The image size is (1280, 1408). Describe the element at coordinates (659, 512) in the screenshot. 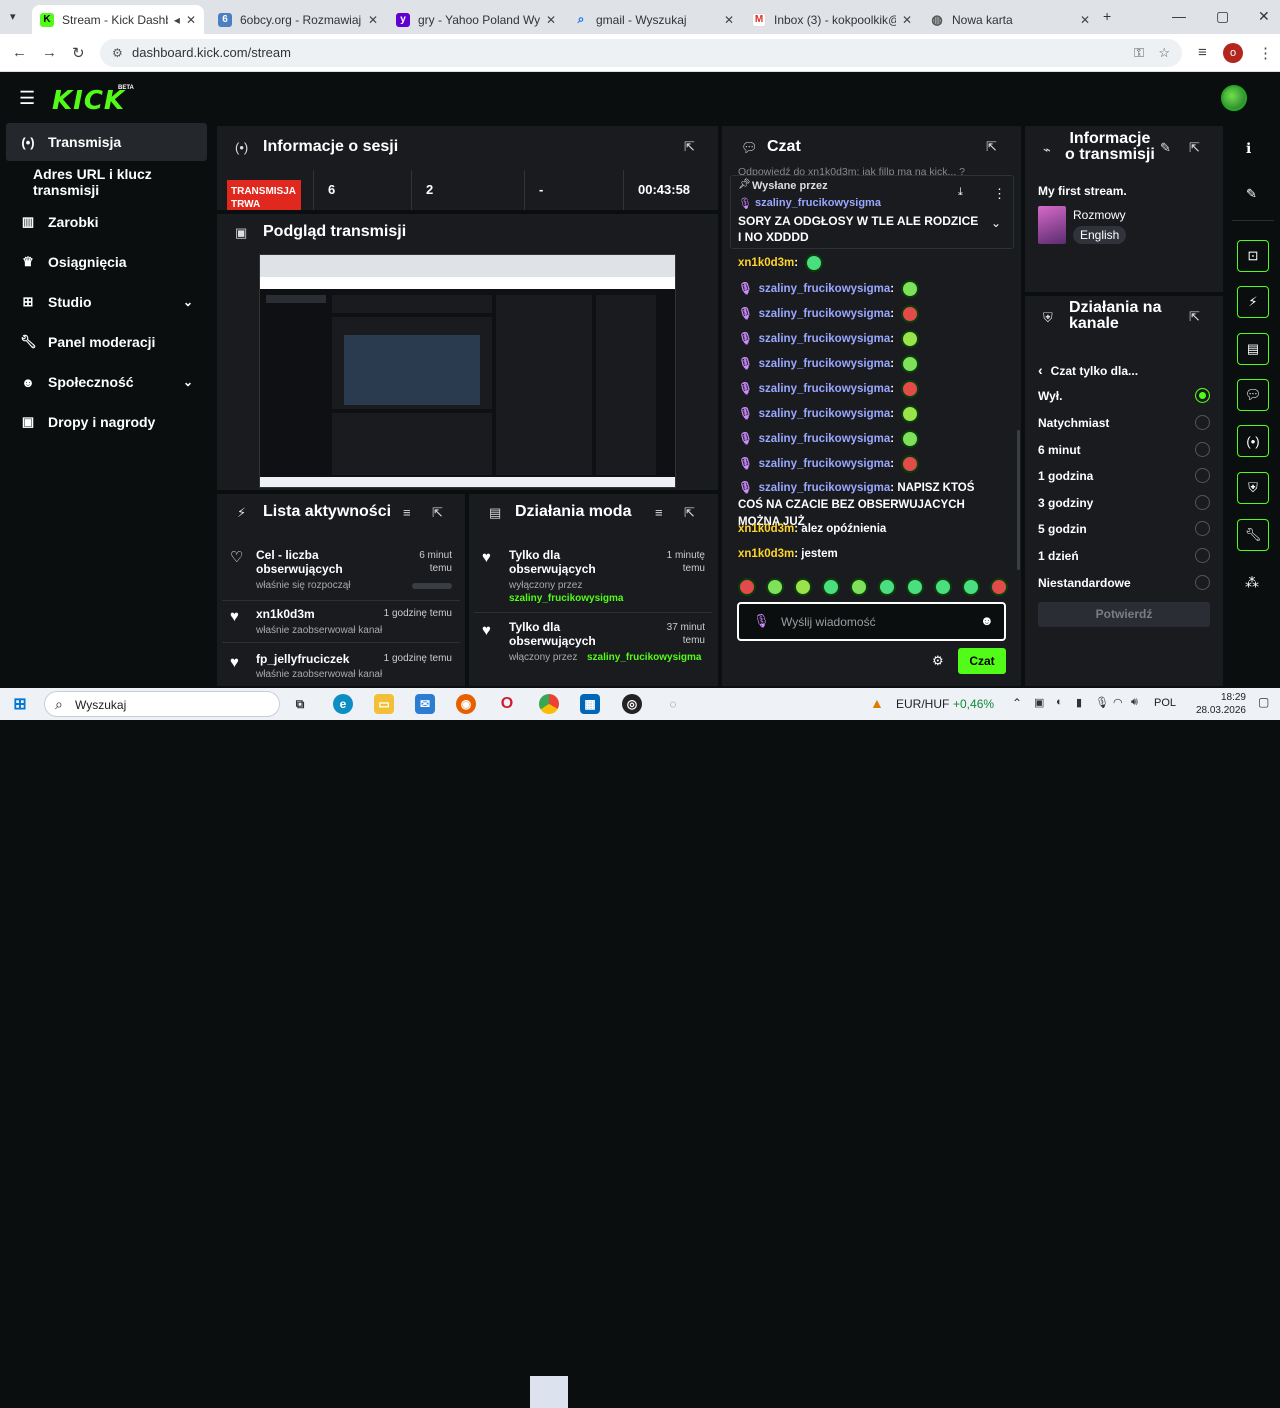

I see `filter-icon: ≡` at that location.